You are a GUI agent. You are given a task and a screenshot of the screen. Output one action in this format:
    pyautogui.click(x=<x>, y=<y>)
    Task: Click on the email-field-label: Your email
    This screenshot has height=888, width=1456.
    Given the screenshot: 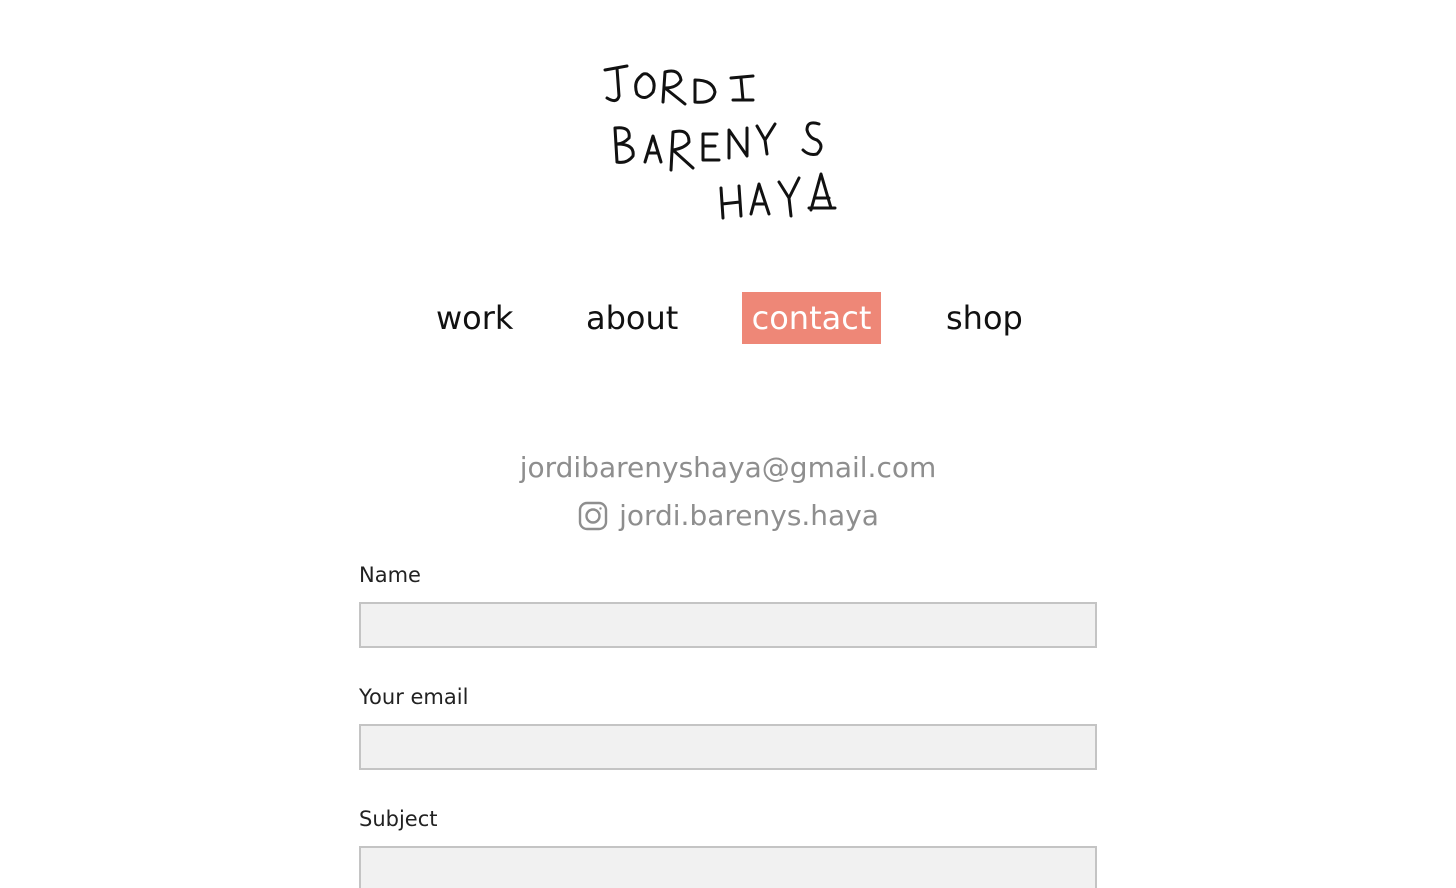 What is the action you would take?
    pyautogui.click(x=414, y=697)
    